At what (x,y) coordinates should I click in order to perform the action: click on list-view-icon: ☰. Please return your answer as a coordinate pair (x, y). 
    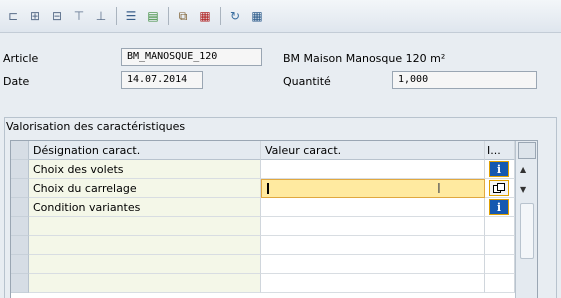
    Looking at the image, I should click on (131, 16).